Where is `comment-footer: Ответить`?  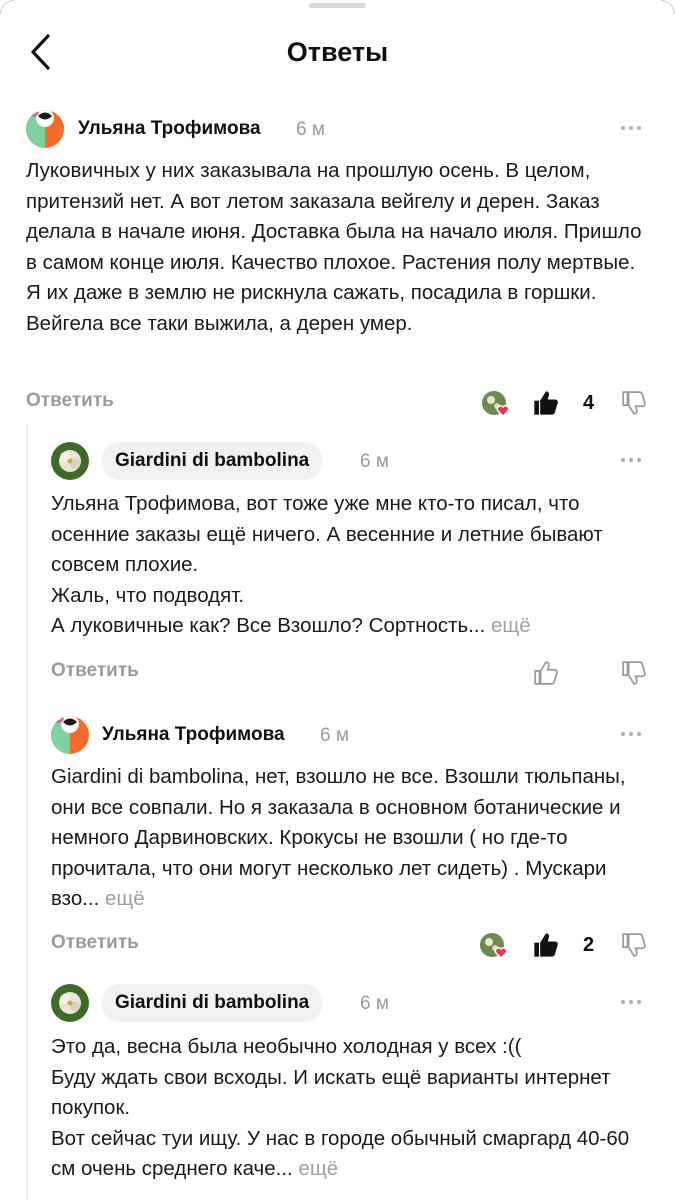 comment-footer: Ответить is located at coordinates (353, 674).